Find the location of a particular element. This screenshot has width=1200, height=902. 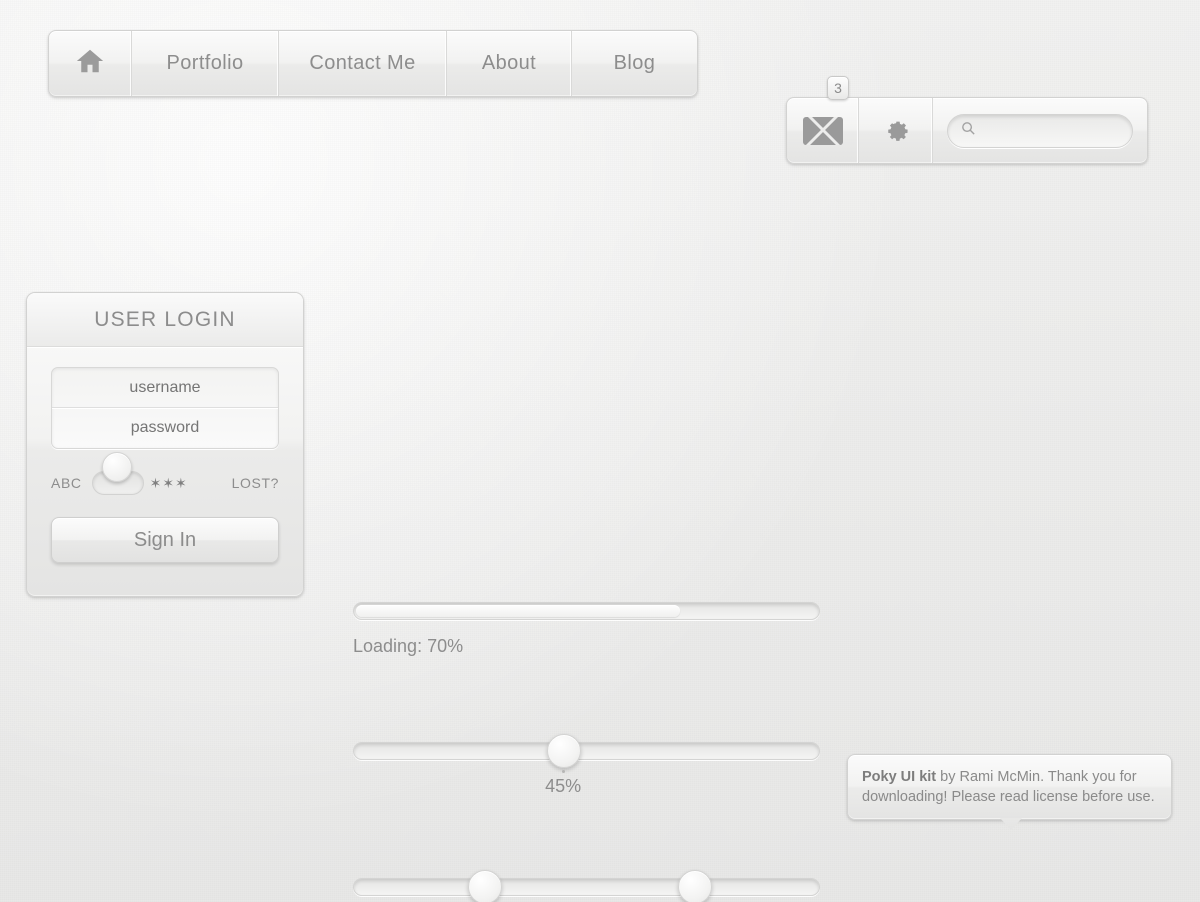

password-visibility-toggle is located at coordinates (117, 473).